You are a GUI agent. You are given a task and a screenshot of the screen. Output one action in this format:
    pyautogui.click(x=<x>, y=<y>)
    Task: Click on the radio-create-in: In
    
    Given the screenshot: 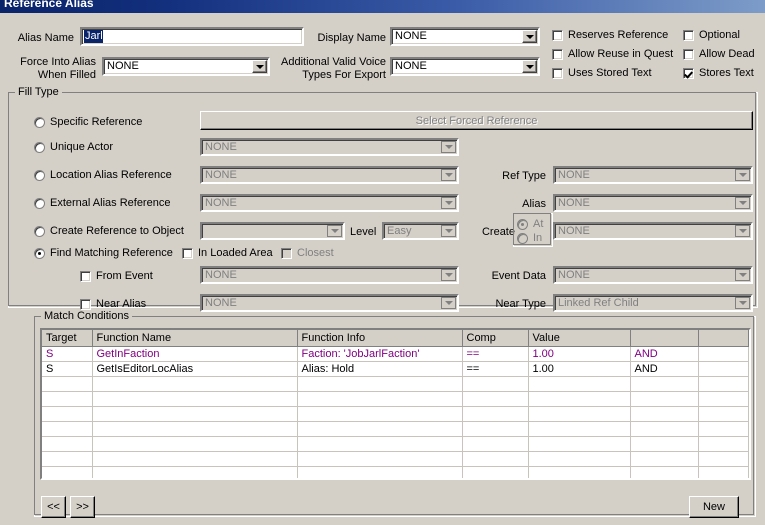 What is the action you would take?
    pyautogui.click(x=529, y=238)
    